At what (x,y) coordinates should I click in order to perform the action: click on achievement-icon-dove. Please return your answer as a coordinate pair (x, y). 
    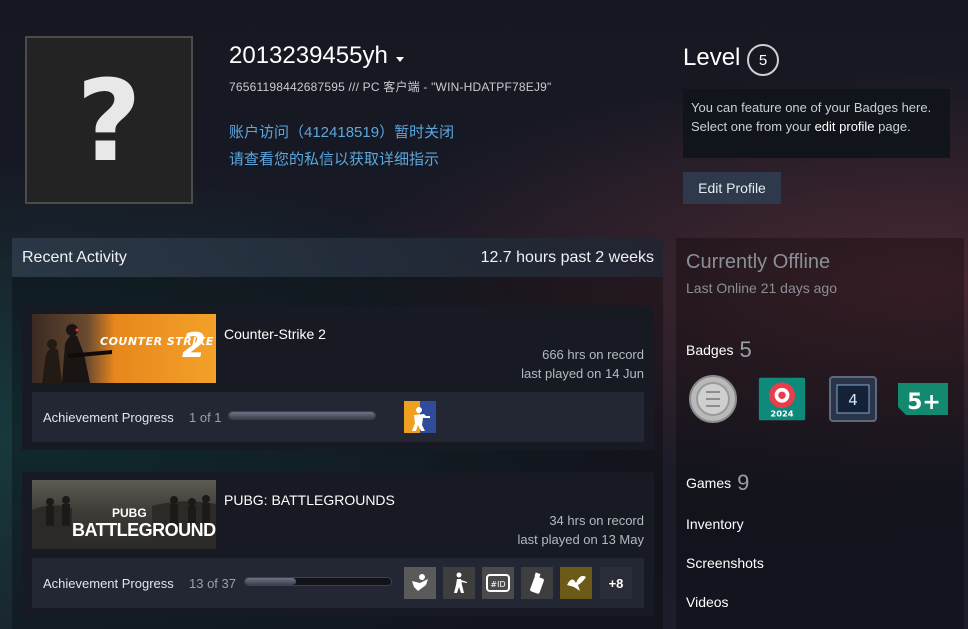
    Looking at the image, I should click on (576, 583).